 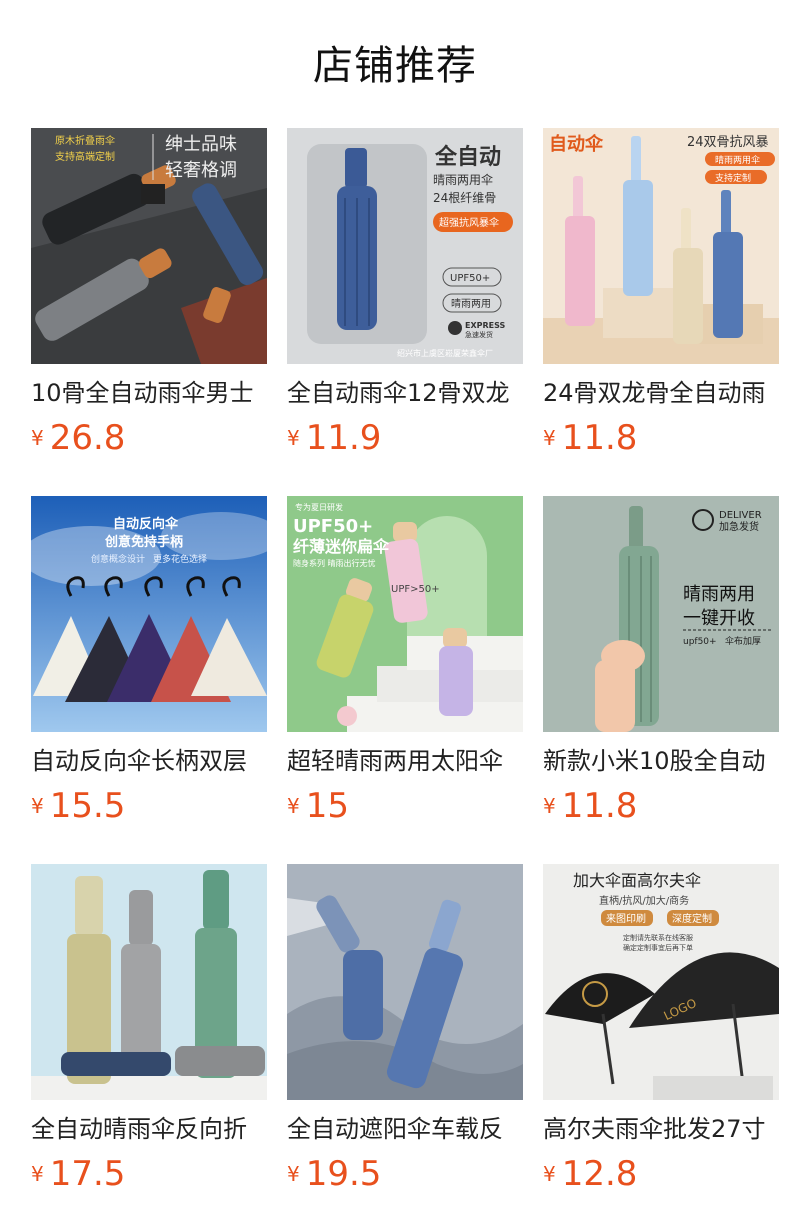 I want to click on product-image: 自动伞 24双骨抗风暴 晴雨两用伞 支持定制, so click(x=661, y=246).